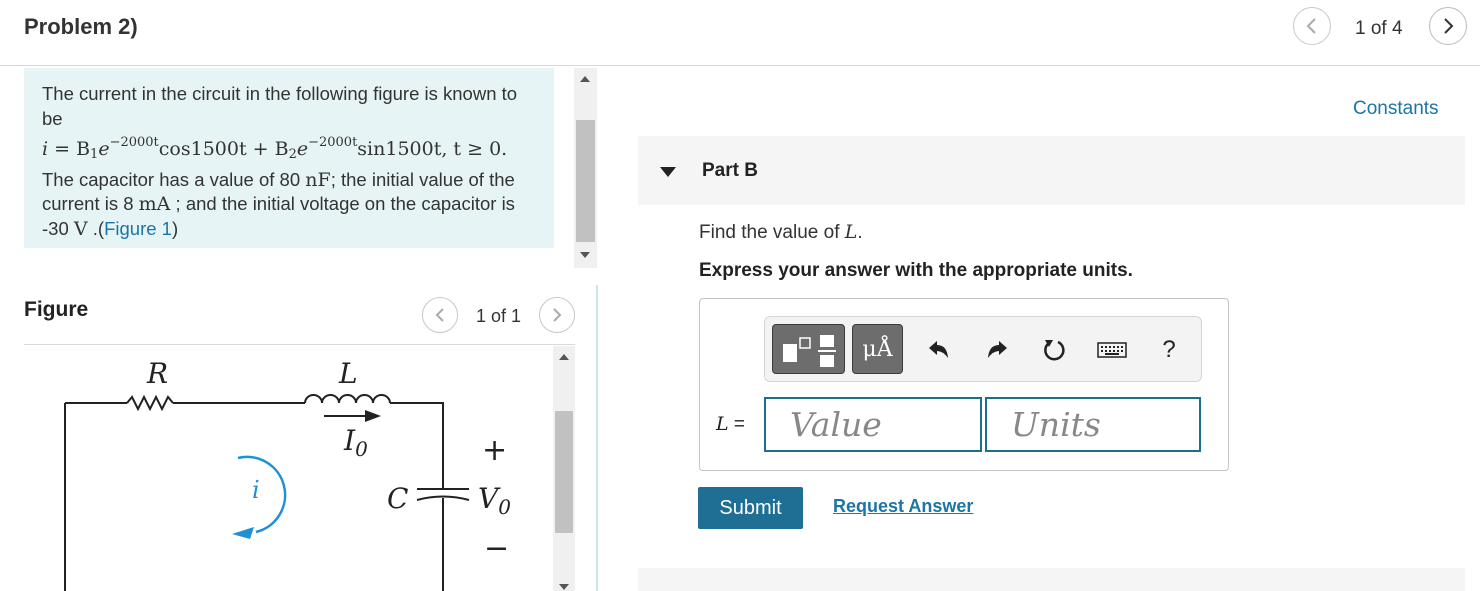 This screenshot has height=591, width=1480. I want to click on label-minus: −, so click(496, 548).